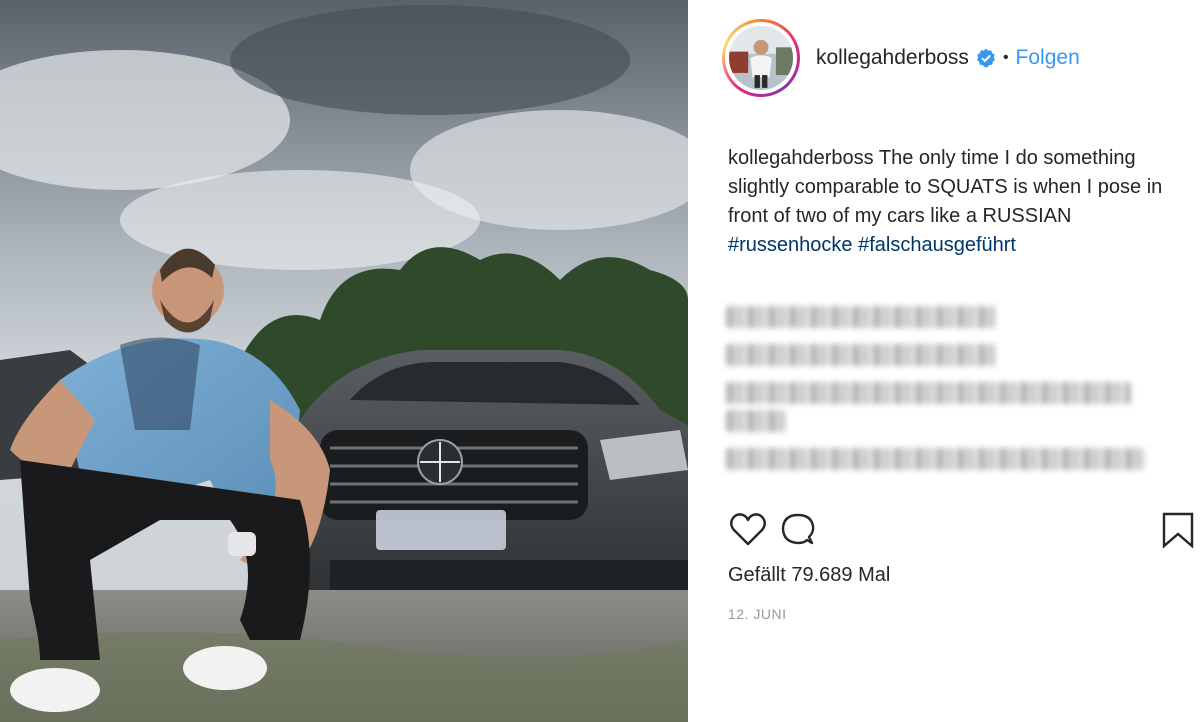 Image resolution: width=1200 pixels, height=722 pixels. Describe the element at coordinates (748, 530) in the screenshot. I see `heart-icon` at that location.